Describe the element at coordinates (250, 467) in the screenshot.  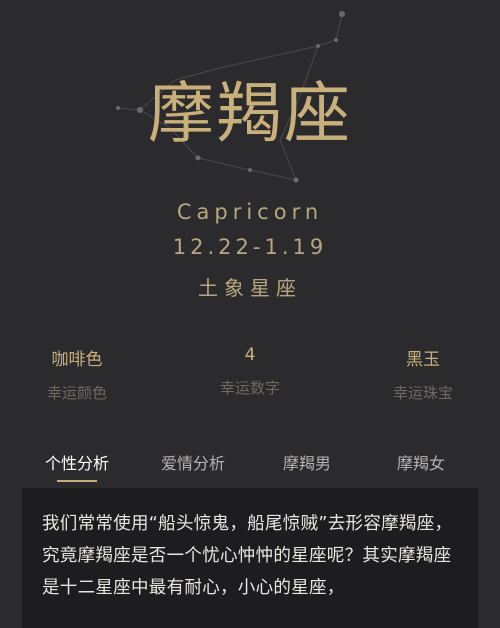
I see `tab-bar: 个性分析 爱情分析 摩羯男 摩羯女` at that location.